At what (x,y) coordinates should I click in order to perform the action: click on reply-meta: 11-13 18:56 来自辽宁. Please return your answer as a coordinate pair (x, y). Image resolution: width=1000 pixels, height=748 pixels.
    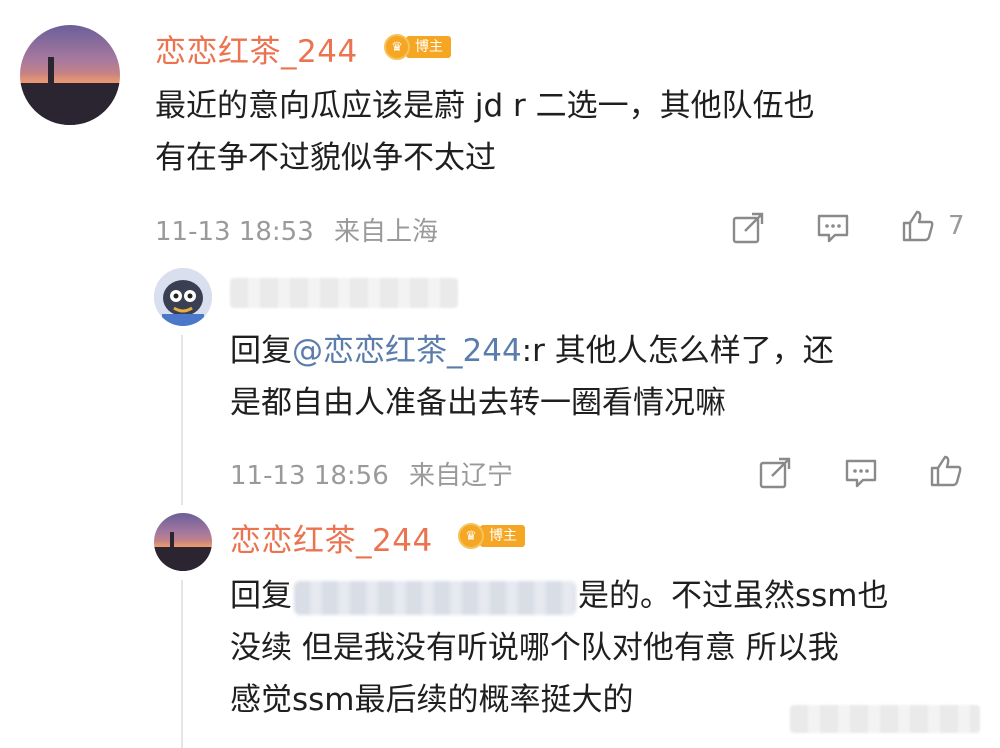
    Looking at the image, I should click on (371, 473).